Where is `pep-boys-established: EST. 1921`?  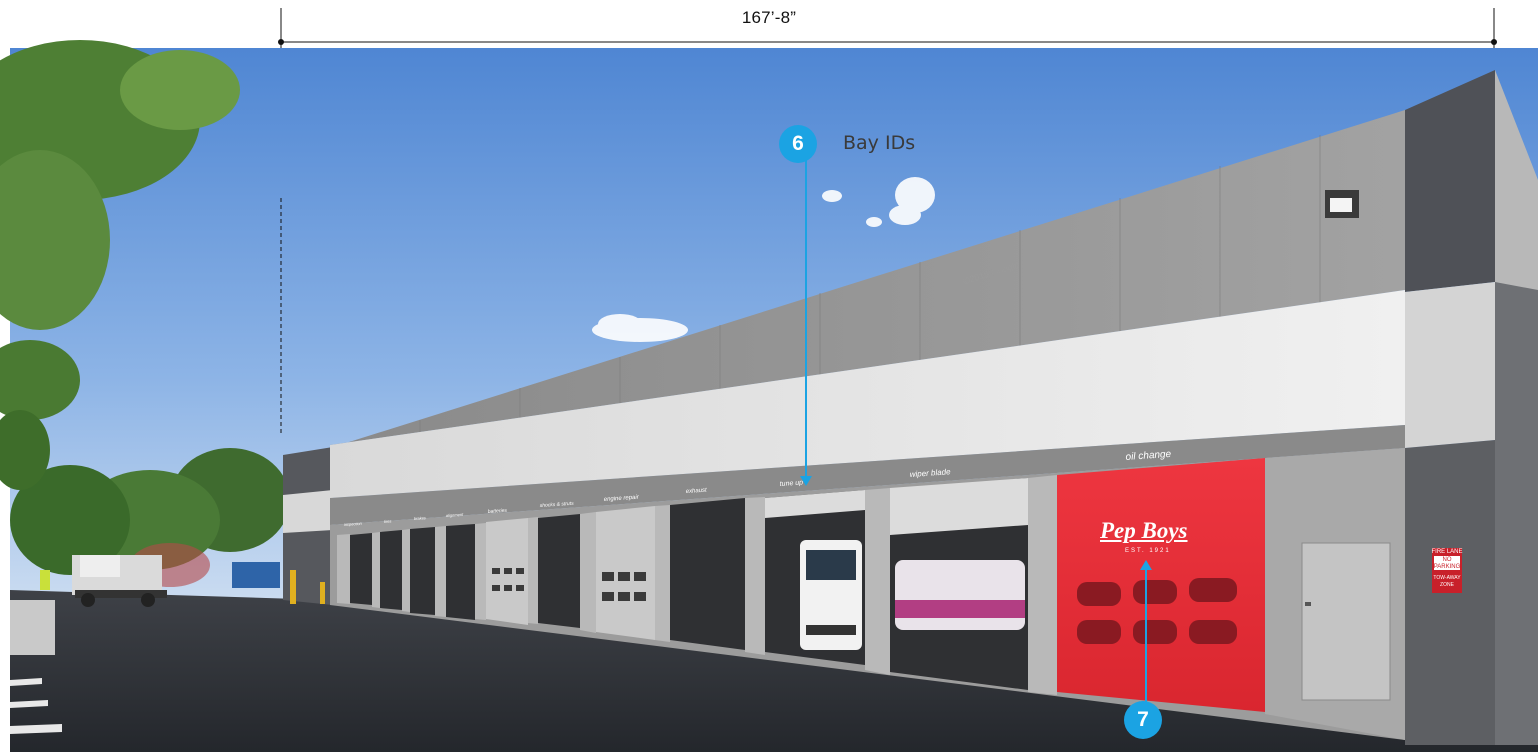
pep-boys-established: EST. 1921 is located at coordinates (1148, 551).